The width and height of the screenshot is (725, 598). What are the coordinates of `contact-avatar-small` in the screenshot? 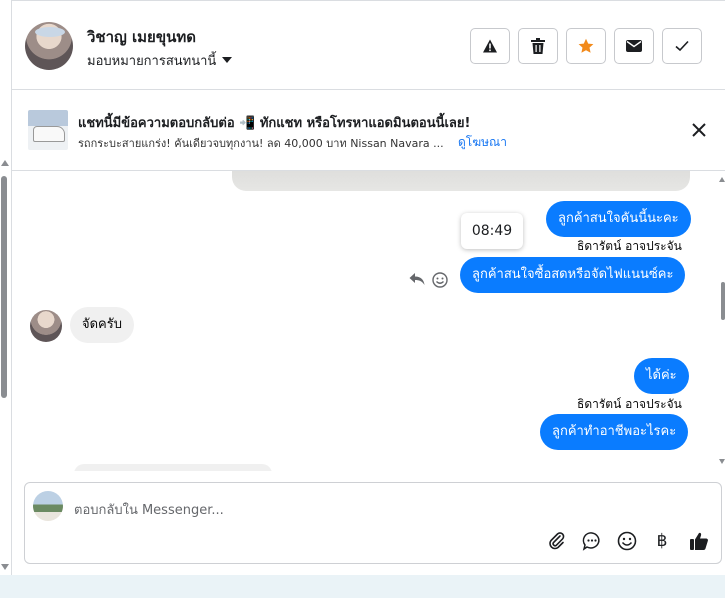 It's located at (46, 326).